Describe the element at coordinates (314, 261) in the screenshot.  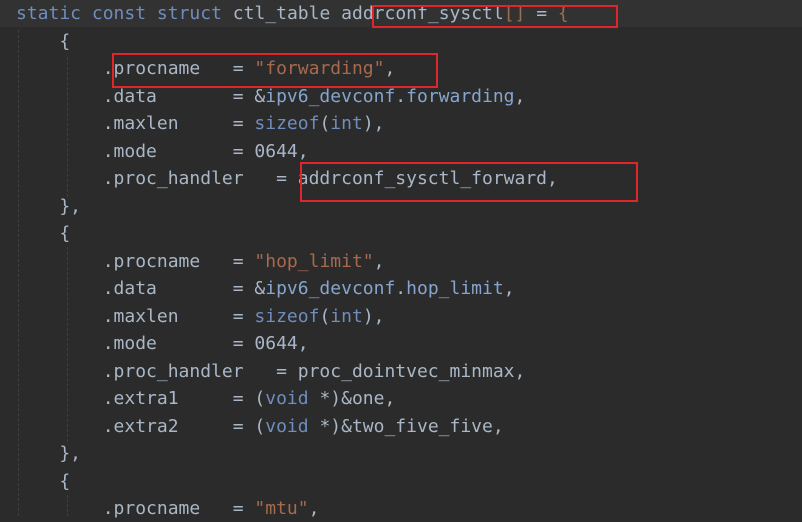
I see `code-token: "hop_limit"` at that location.